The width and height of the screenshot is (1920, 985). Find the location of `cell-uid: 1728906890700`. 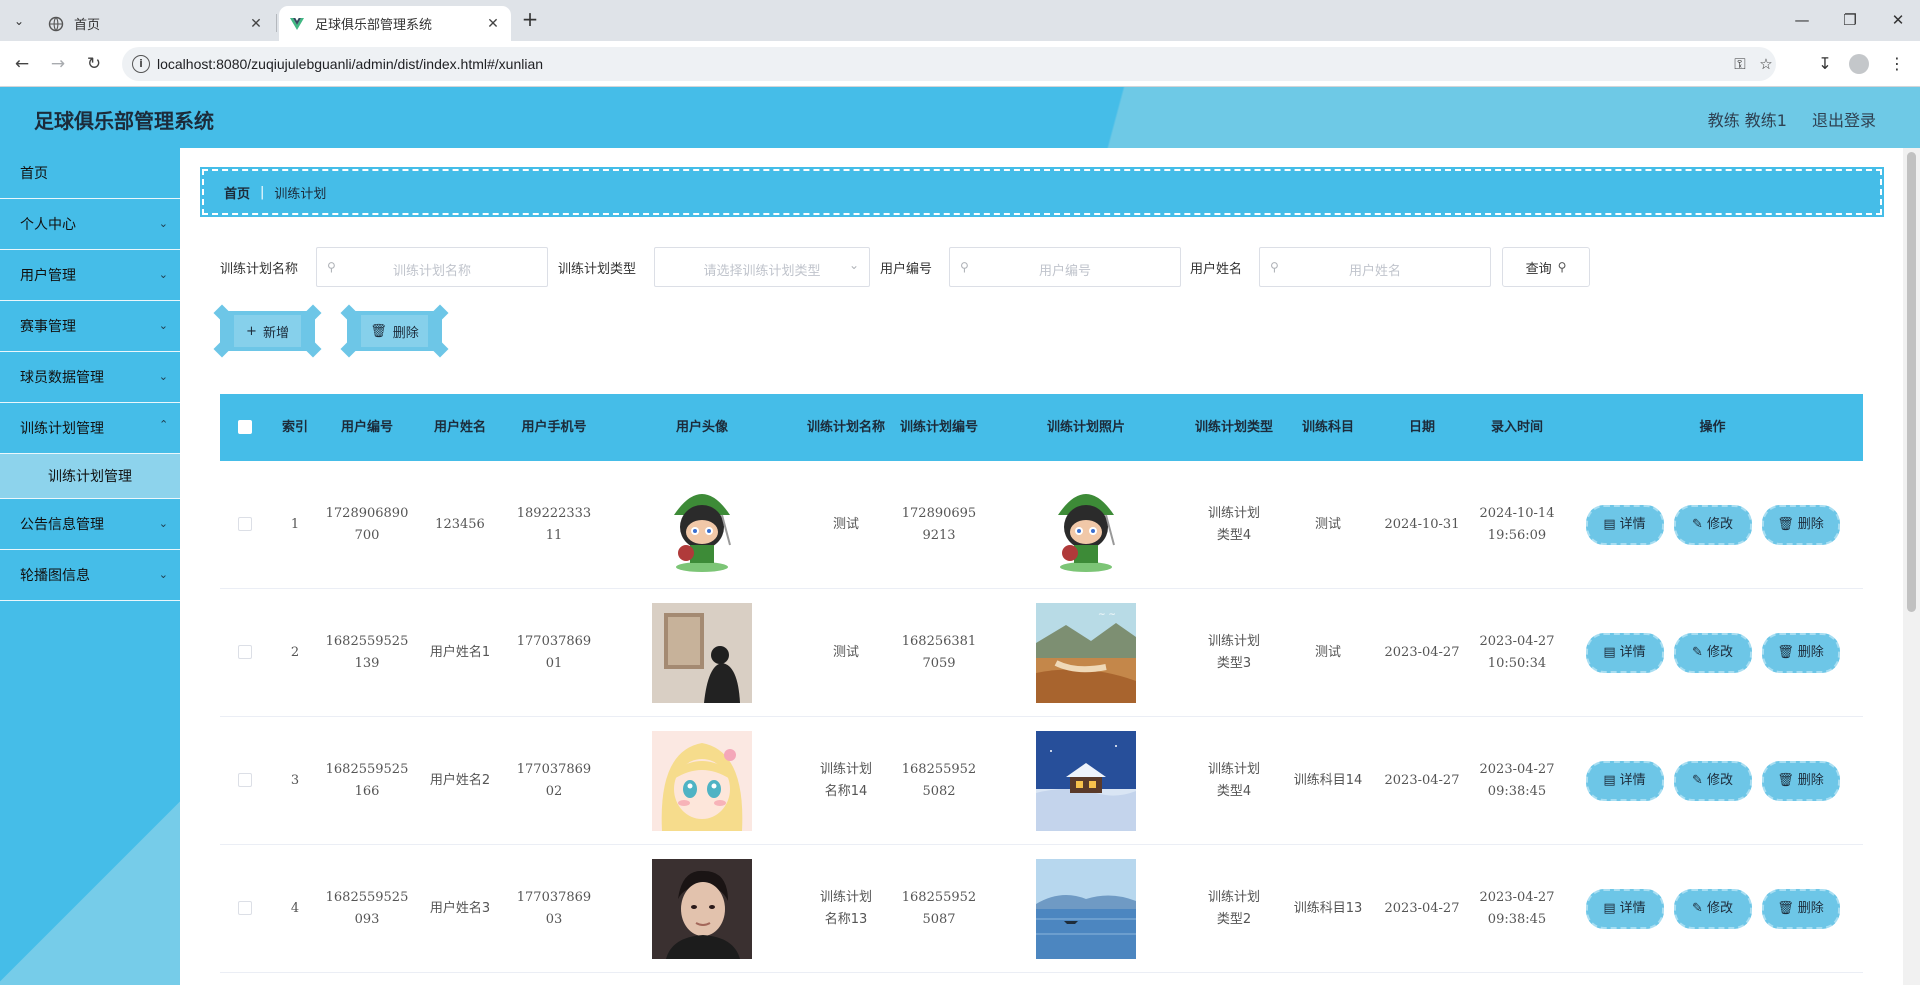

cell-uid: 1728906890700 is located at coordinates (367, 525).